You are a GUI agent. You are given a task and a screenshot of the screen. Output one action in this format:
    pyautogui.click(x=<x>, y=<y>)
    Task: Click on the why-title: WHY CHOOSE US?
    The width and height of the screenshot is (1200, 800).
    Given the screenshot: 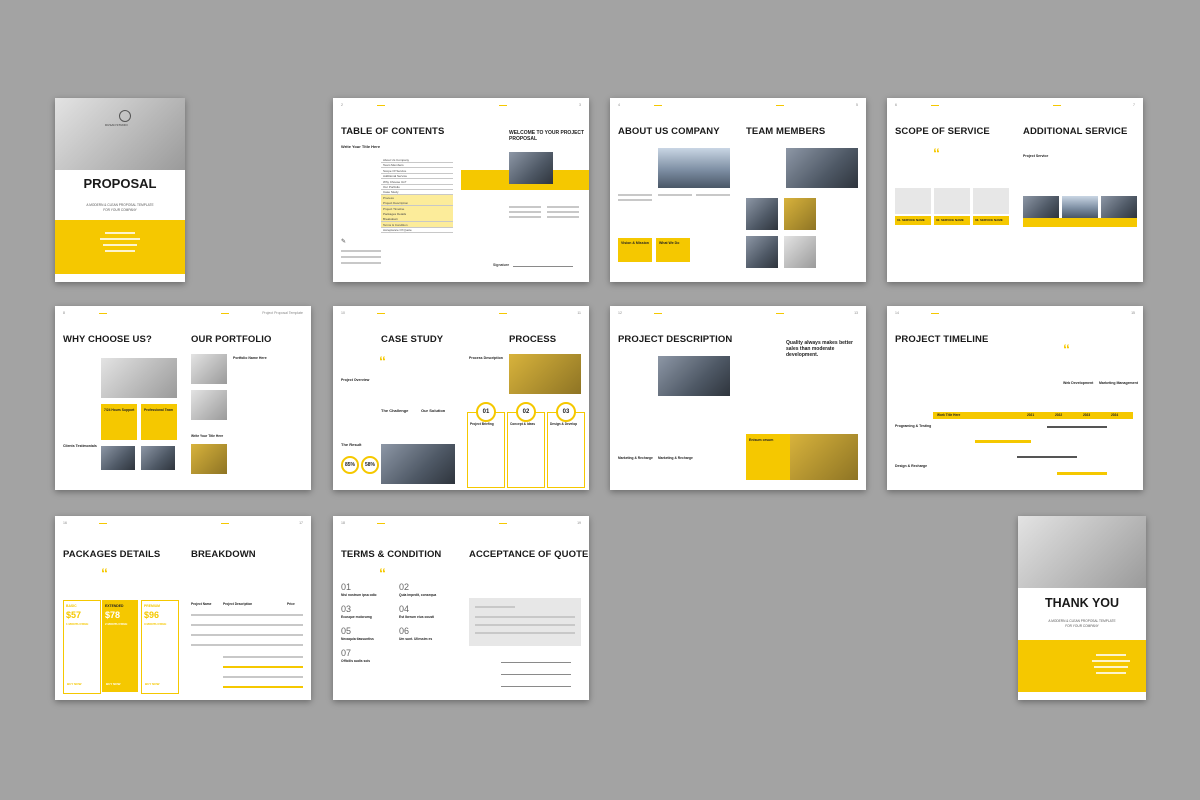 What is the action you would take?
    pyautogui.click(x=107, y=339)
    